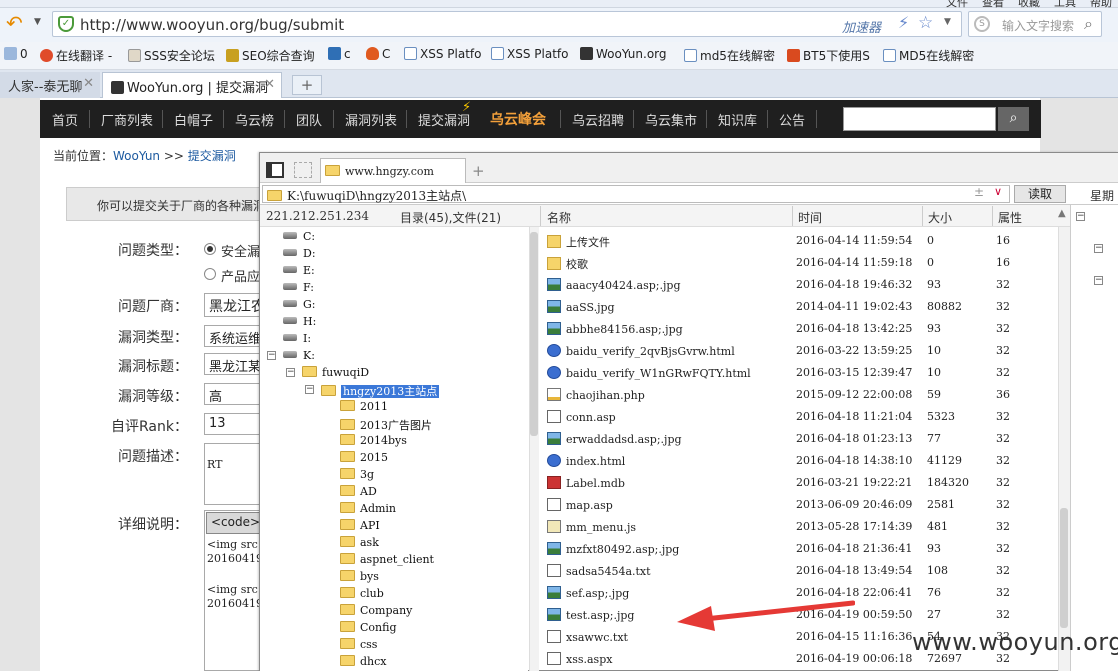 The width and height of the screenshot is (1118, 671). What do you see at coordinates (810, 217) in the screenshot?
I see `col-time: 时间` at bounding box center [810, 217].